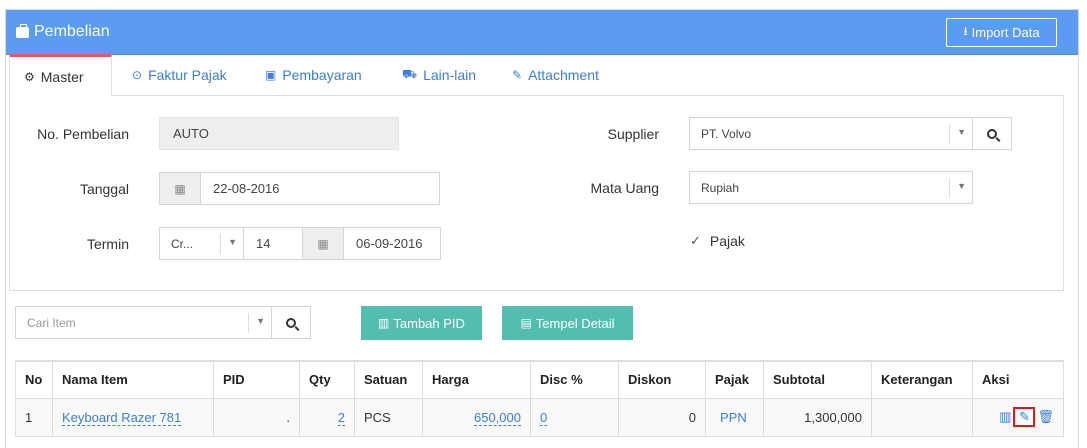 This screenshot has width=1087, height=448. I want to click on pajak-checkbox: ✓ Pajak, so click(717, 241).